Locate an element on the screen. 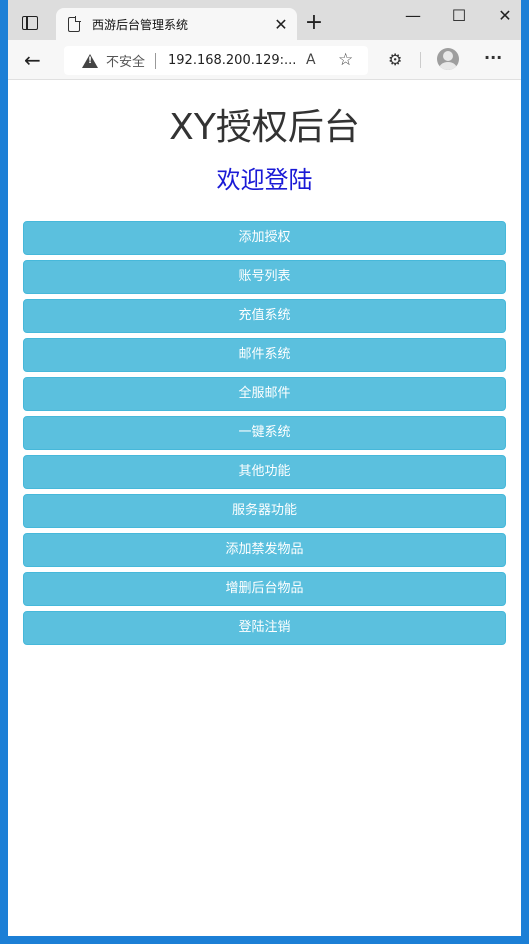 The height and width of the screenshot is (944, 529). menu-button-one-click-system: 一键系统 is located at coordinates (264, 433).